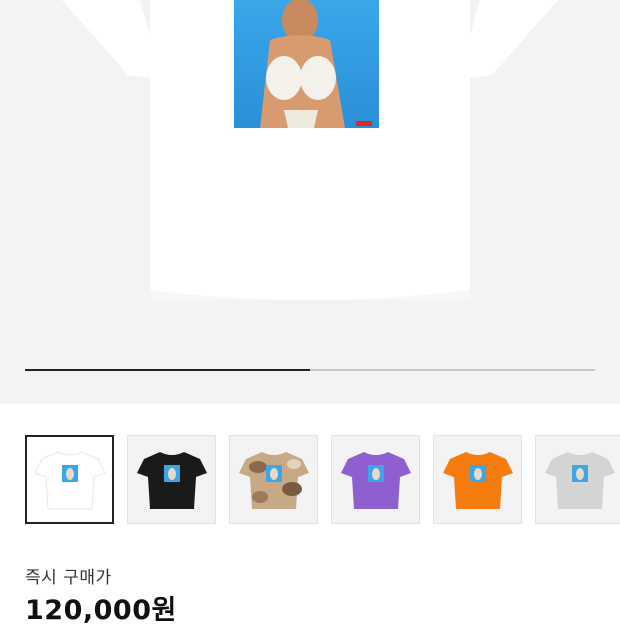 This screenshot has width=620, height=627. I want to click on thumbnail-camo-shirt-image, so click(273, 480).